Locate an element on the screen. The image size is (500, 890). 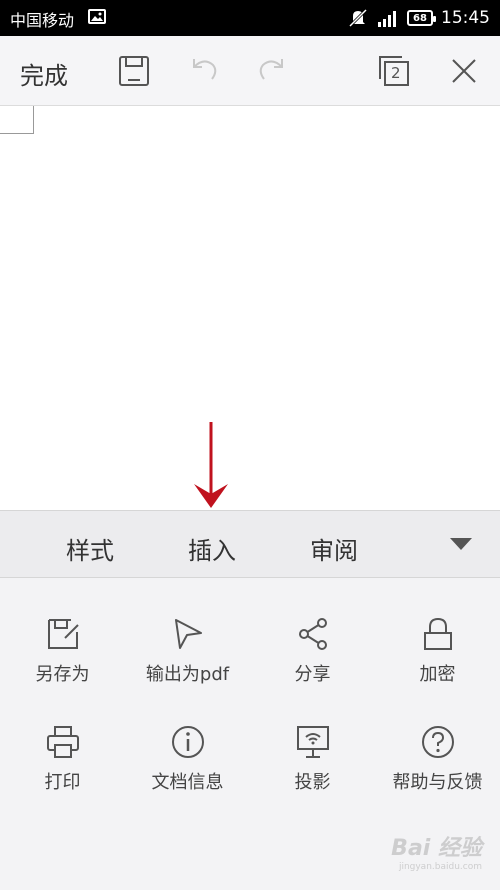
menu-item-encrypt: 加密 is located at coordinates (437, 666).